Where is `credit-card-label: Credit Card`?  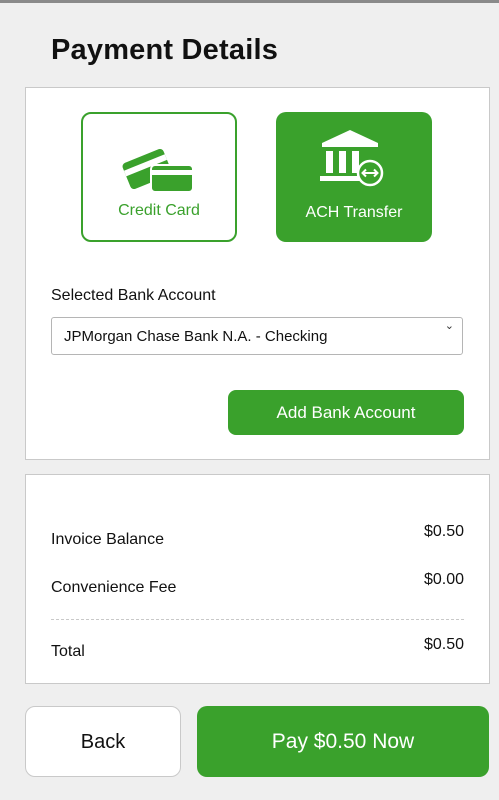
credit-card-label: Credit Card is located at coordinates (159, 210).